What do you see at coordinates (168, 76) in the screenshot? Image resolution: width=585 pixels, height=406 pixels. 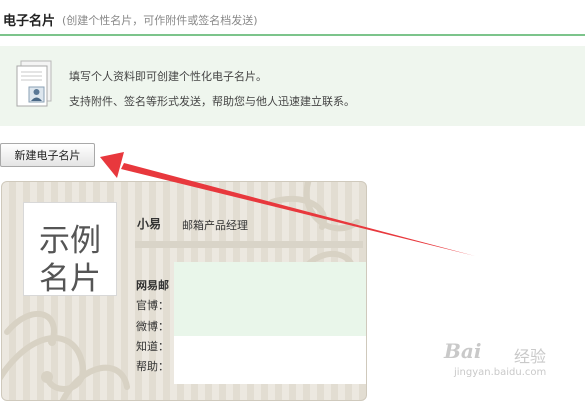 I see `info-text-line1: 填写个人资料即可创建个性化电子名片。` at bounding box center [168, 76].